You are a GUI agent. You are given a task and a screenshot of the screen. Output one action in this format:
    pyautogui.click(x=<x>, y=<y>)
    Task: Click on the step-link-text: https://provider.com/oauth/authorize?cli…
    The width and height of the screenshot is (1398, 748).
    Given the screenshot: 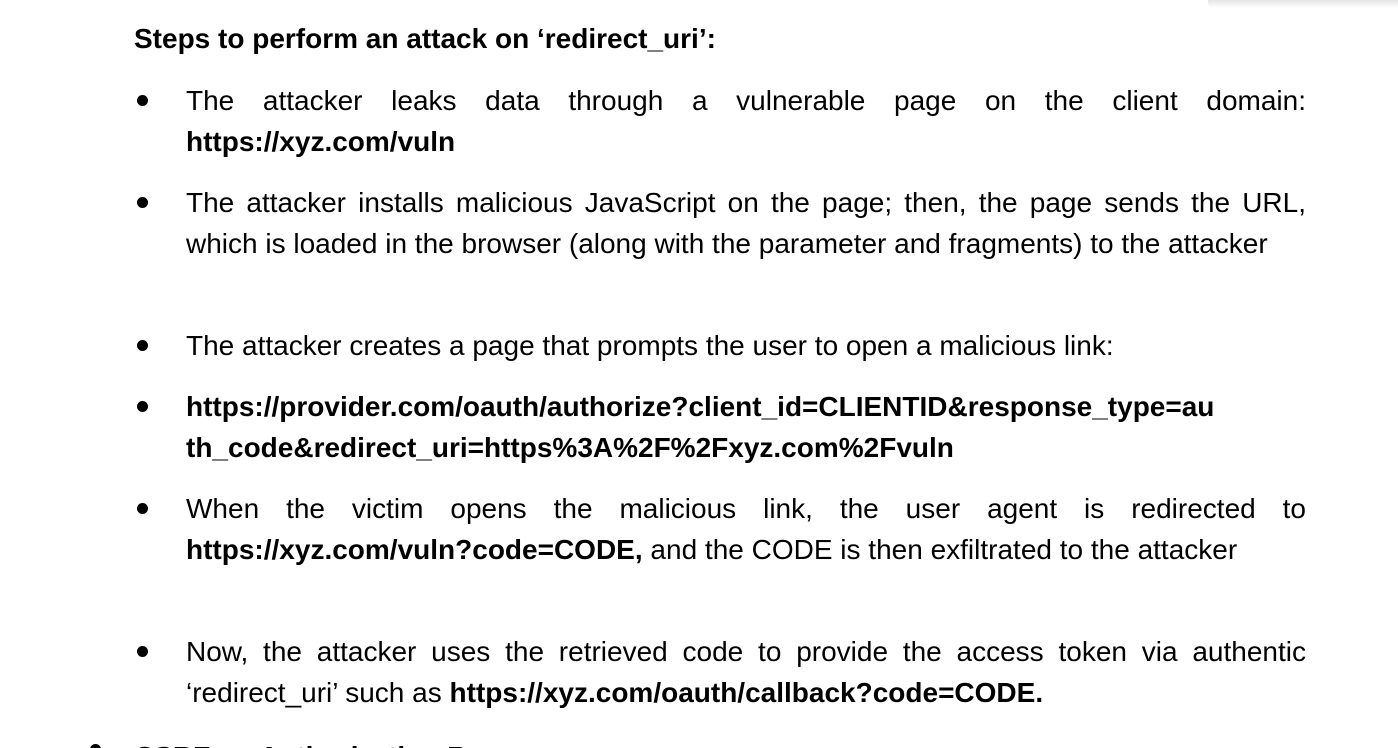 What is the action you would take?
    pyautogui.click(x=700, y=427)
    